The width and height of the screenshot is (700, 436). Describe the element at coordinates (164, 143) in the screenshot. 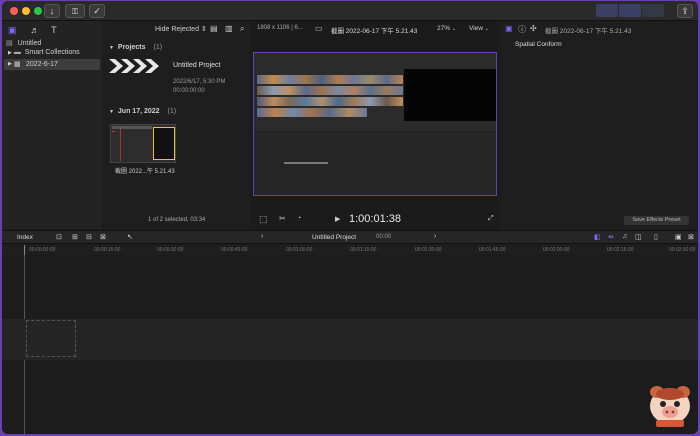

I see `clip-selection-range` at that location.